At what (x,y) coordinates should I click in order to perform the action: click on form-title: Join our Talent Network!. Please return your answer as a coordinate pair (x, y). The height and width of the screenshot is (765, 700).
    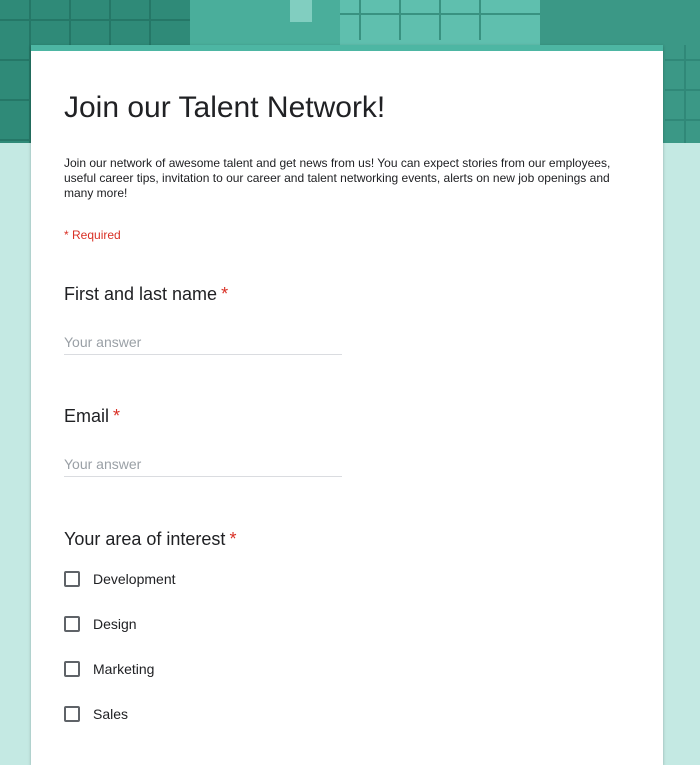
    Looking at the image, I should click on (225, 107).